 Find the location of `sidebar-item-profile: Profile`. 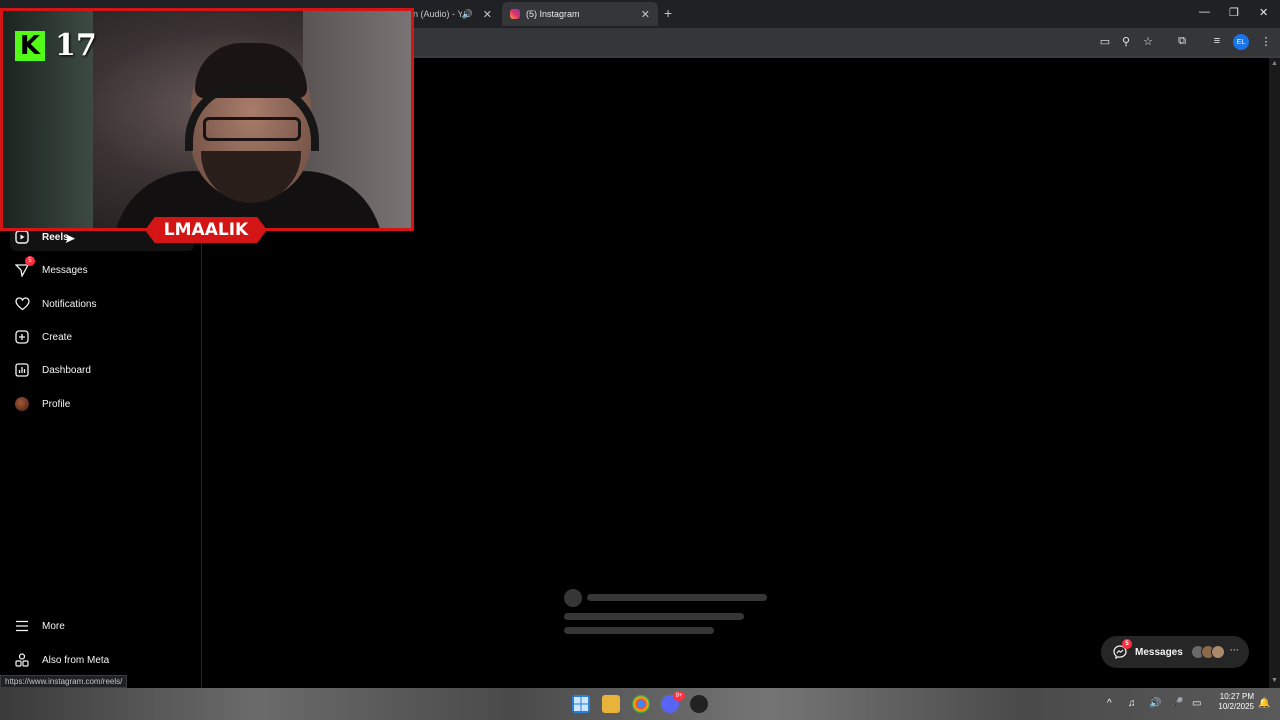

sidebar-item-profile: Profile is located at coordinates (102, 404).